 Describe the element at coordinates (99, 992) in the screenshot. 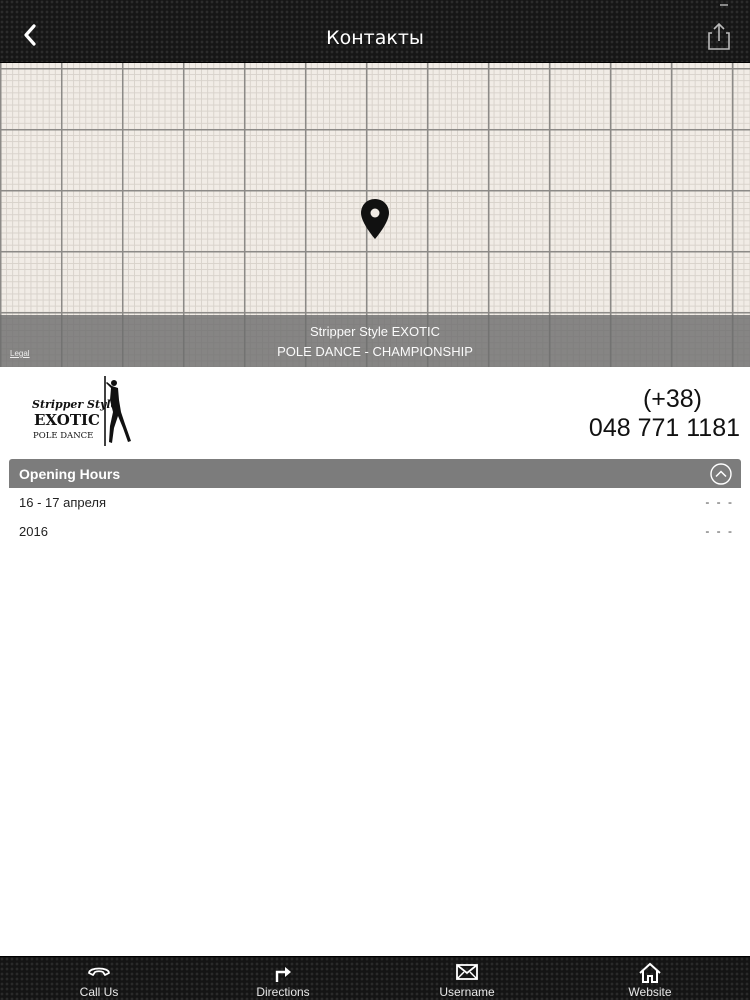

I see `tab-label: Call Us` at that location.